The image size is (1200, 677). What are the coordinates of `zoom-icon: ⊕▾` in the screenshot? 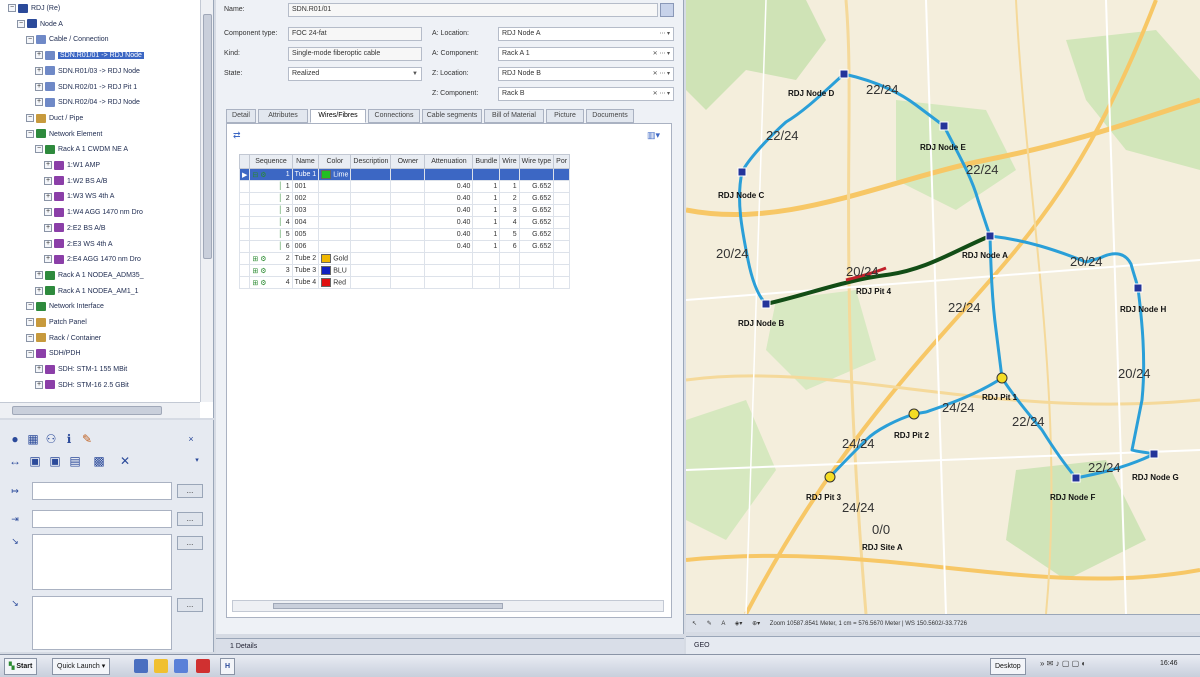 It's located at (752, 624).